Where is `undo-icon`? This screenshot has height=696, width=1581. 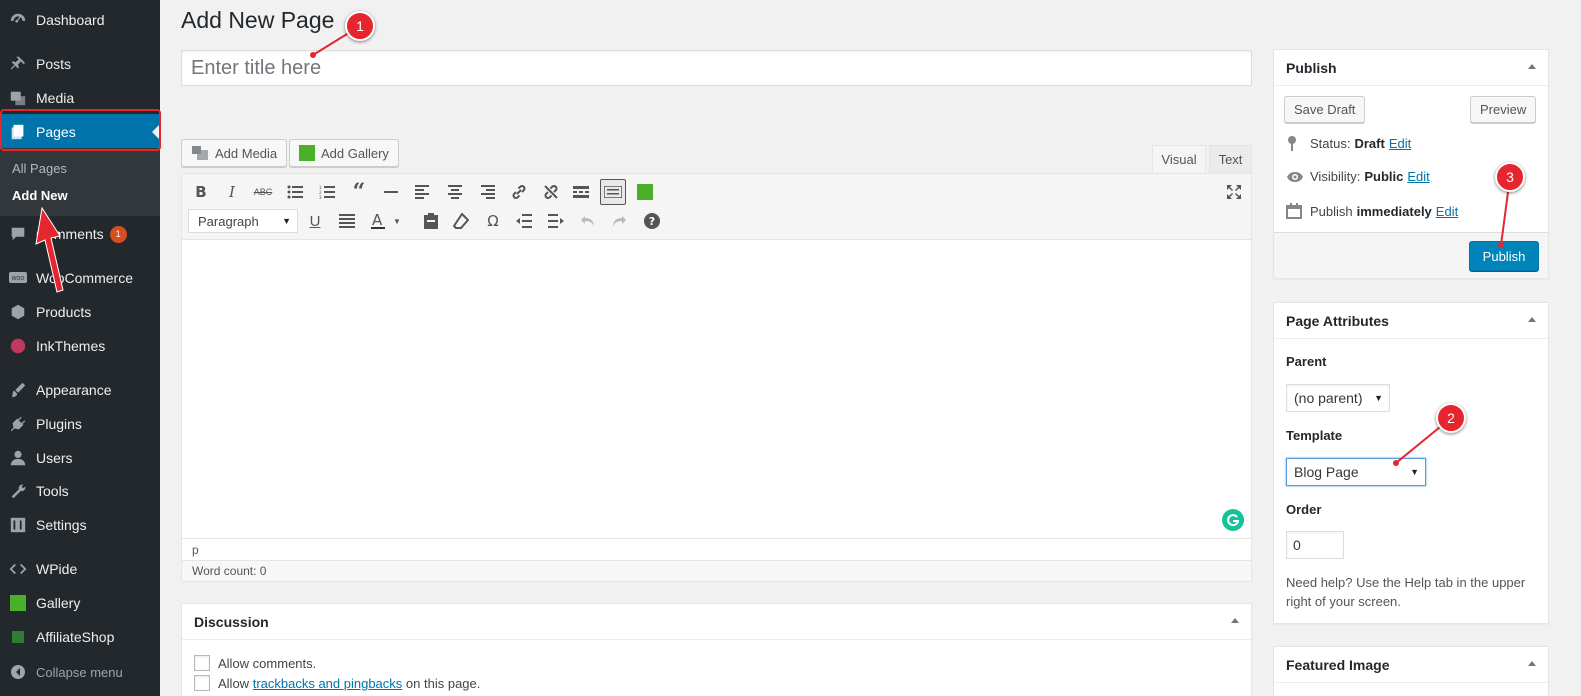 undo-icon is located at coordinates (588, 221).